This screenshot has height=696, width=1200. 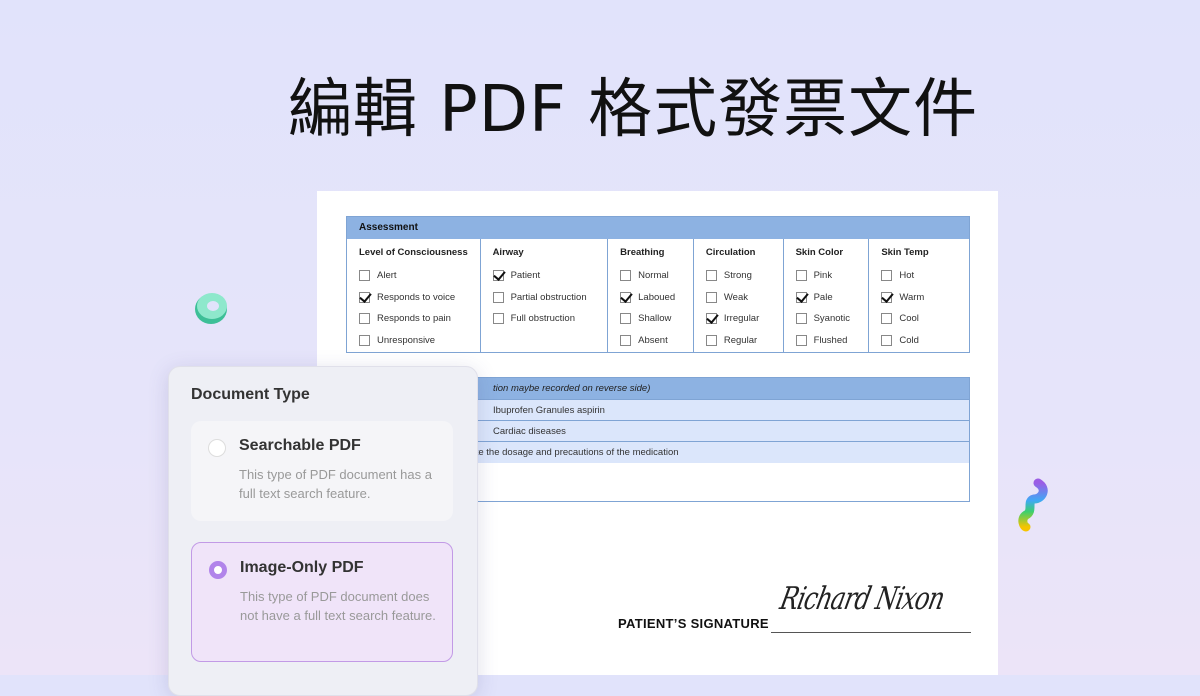 What do you see at coordinates (653, 340) in the screenshot?
I see `checkbox-label: Absent` at bounding box center [653, 340].